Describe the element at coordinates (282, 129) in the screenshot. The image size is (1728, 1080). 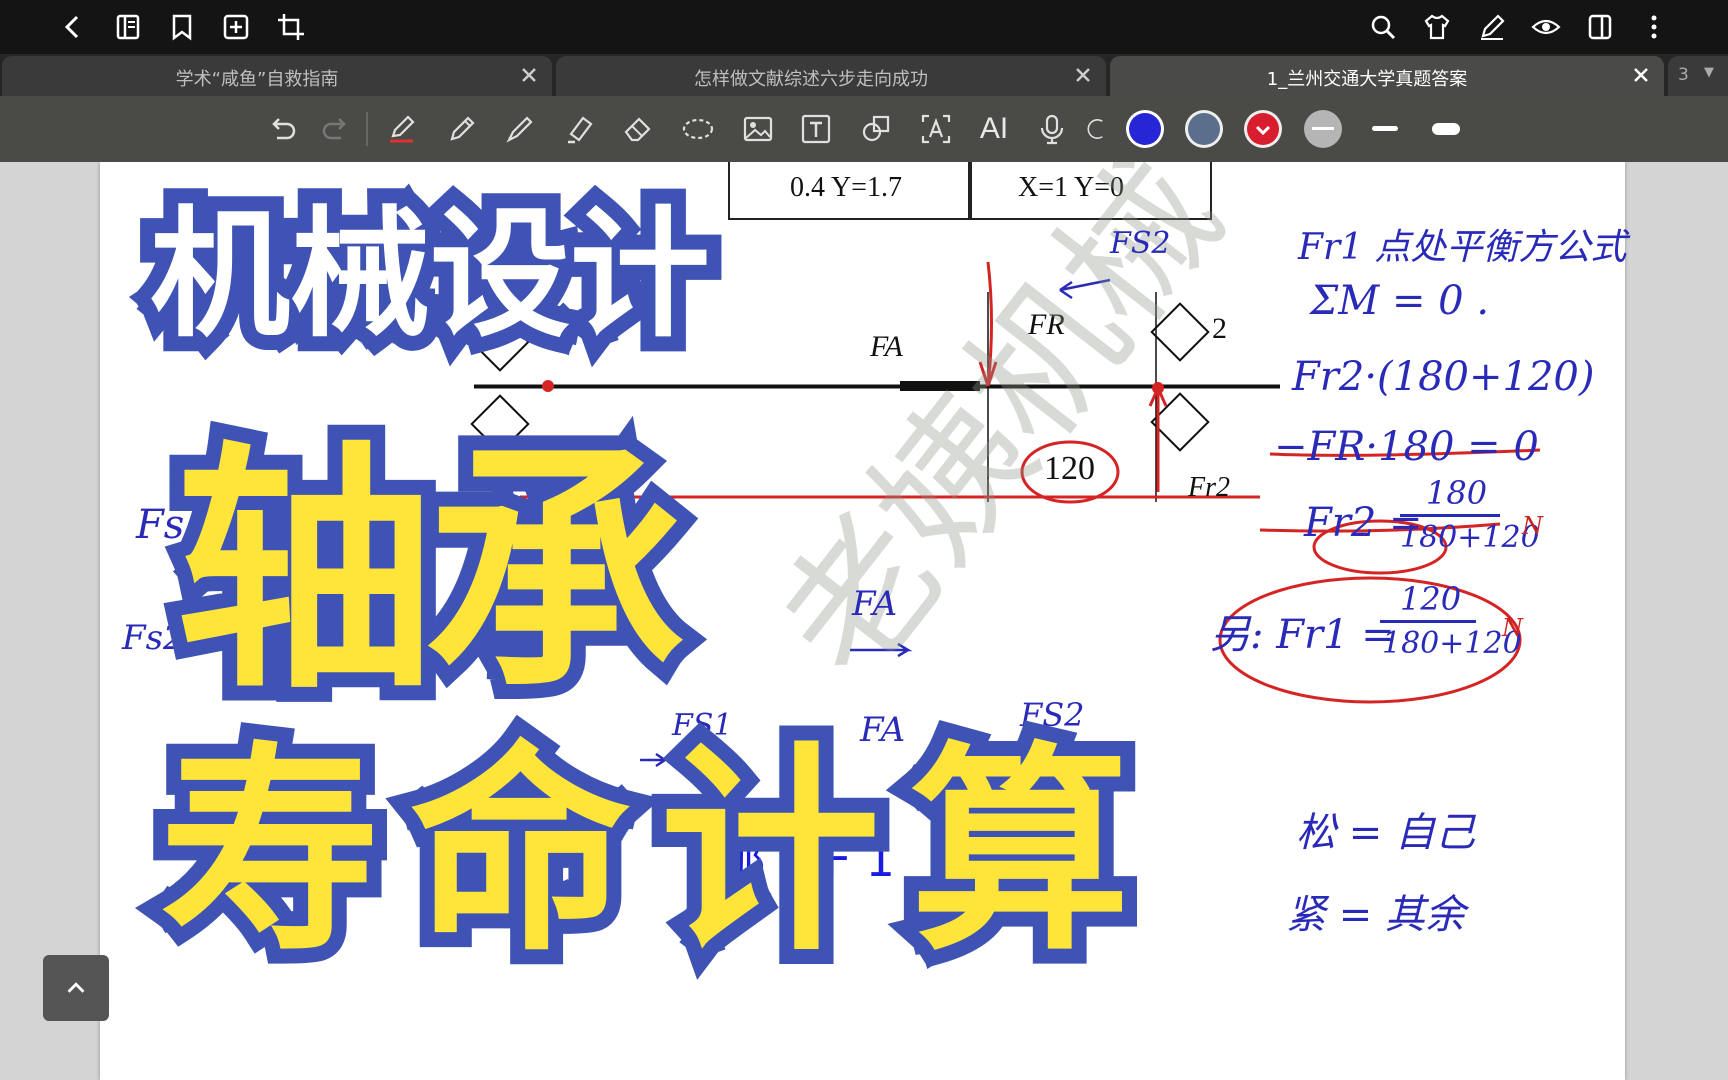
I see `undo-icon` at that location.